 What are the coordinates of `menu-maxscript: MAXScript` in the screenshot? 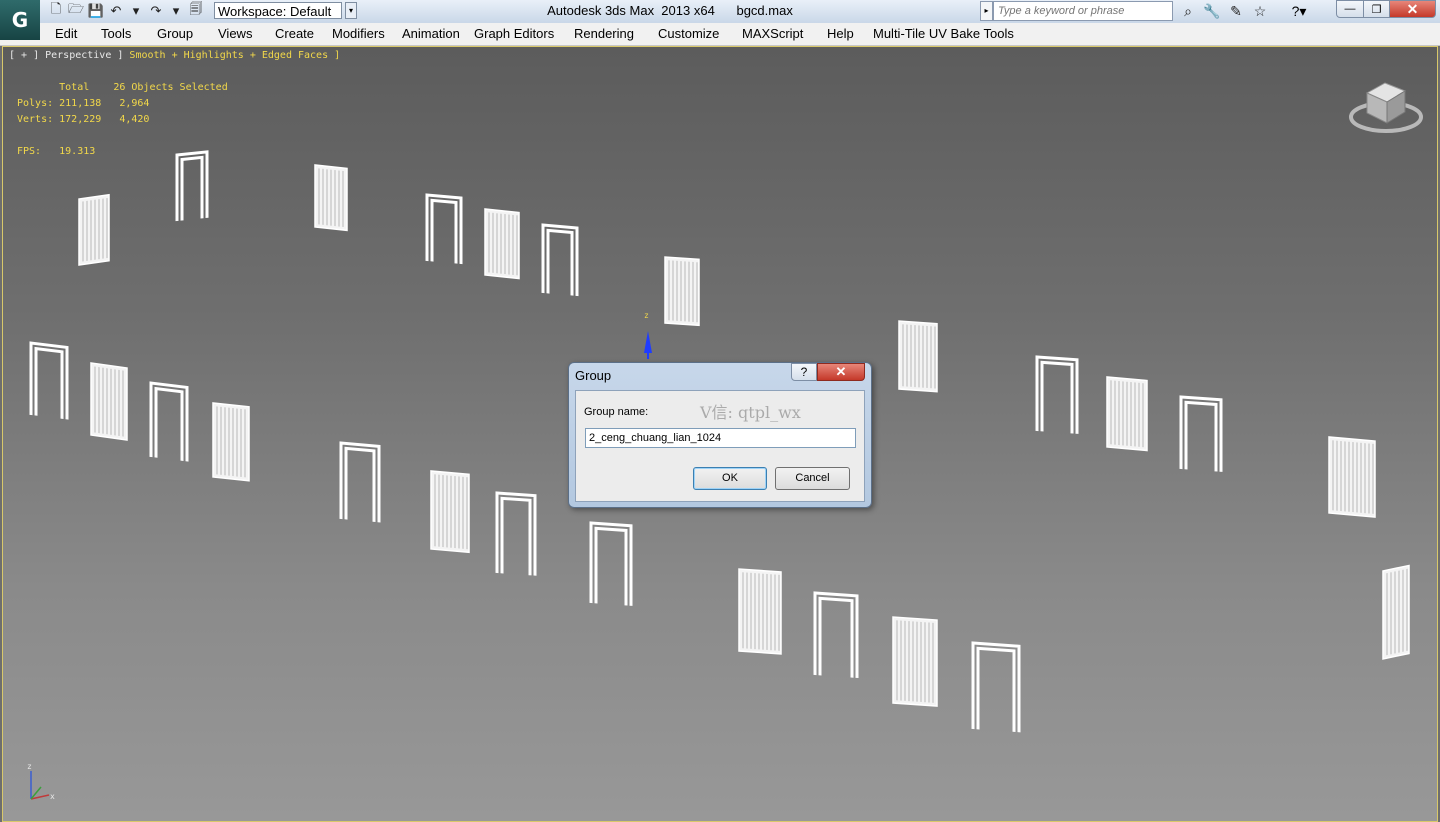 It's located at (772, 33).